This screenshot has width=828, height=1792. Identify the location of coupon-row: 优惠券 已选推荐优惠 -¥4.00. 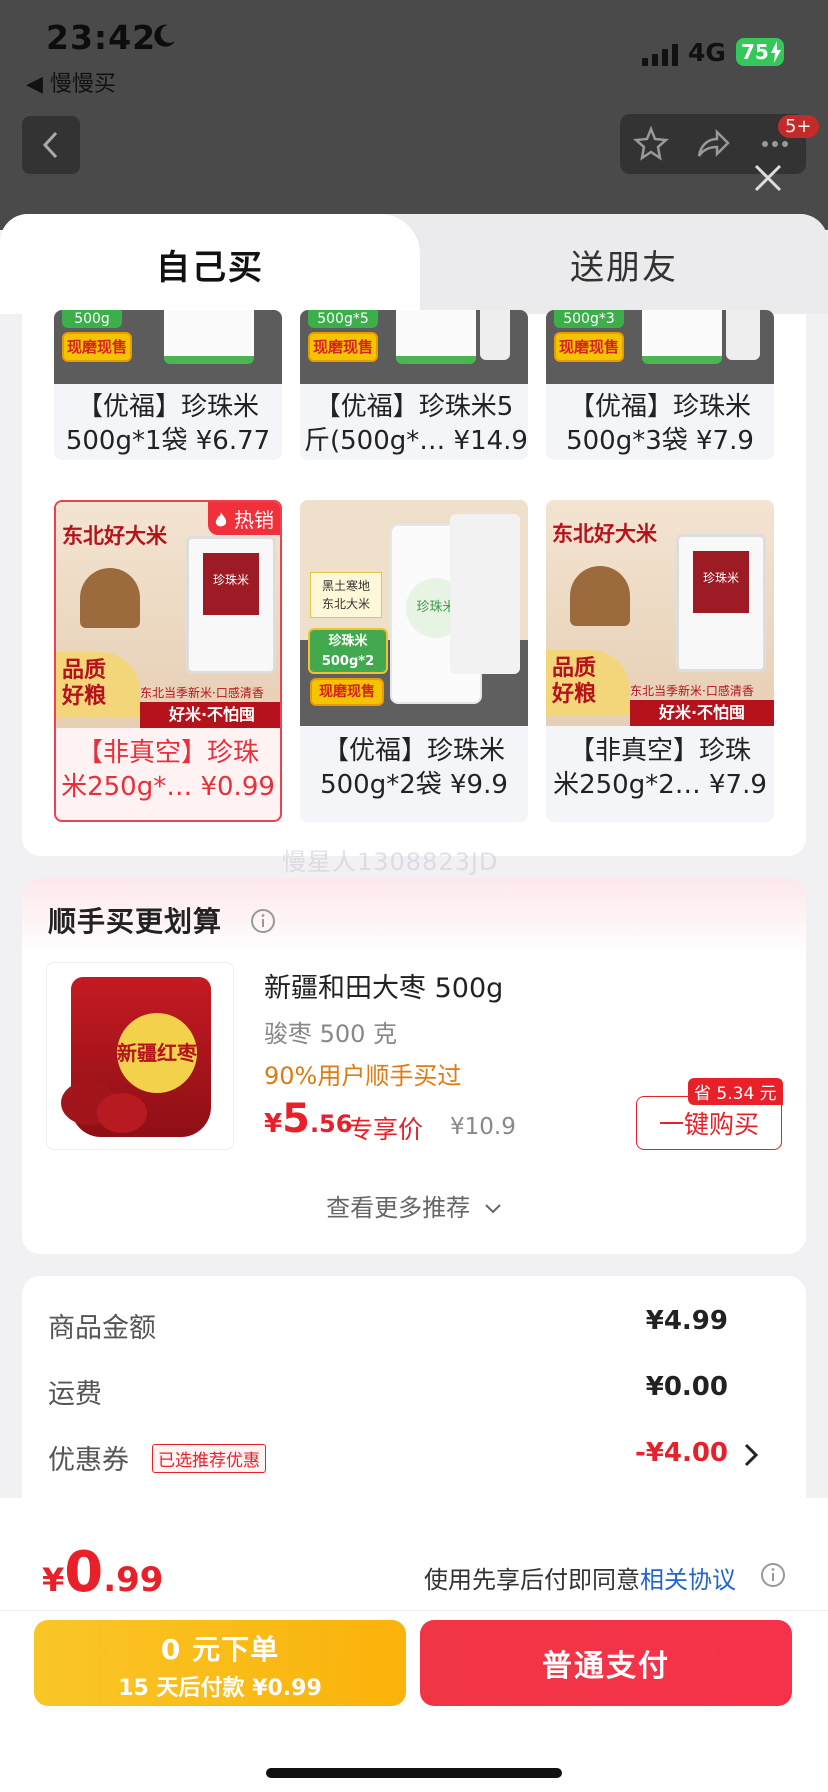
(406, 1458).